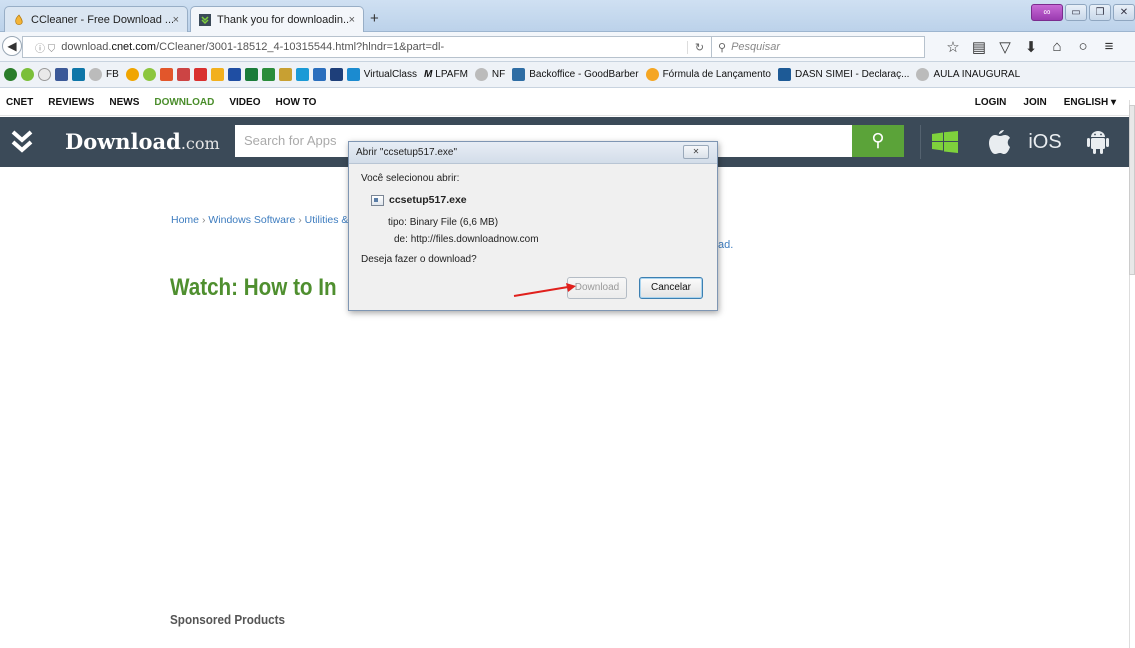 This screenshot has width=1135, height=648. I want to click on app-search-button: ⚲, so click(878, 141).